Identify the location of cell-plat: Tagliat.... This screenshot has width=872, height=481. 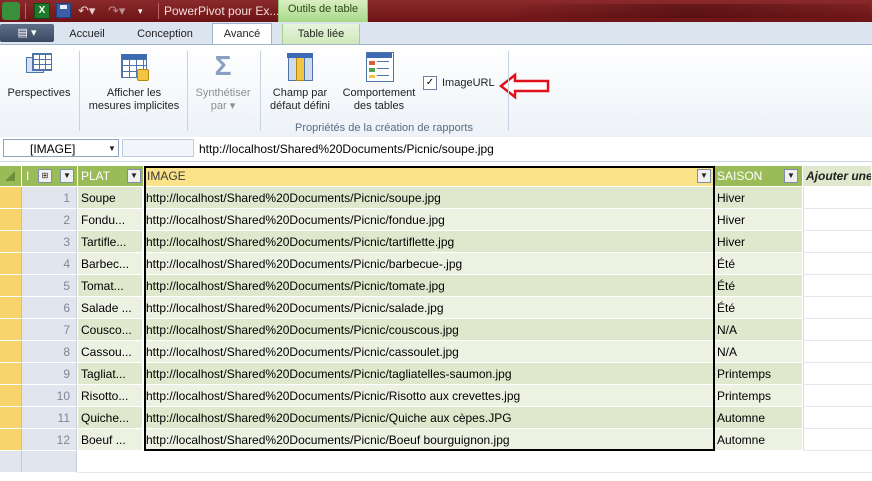
(110, 374).